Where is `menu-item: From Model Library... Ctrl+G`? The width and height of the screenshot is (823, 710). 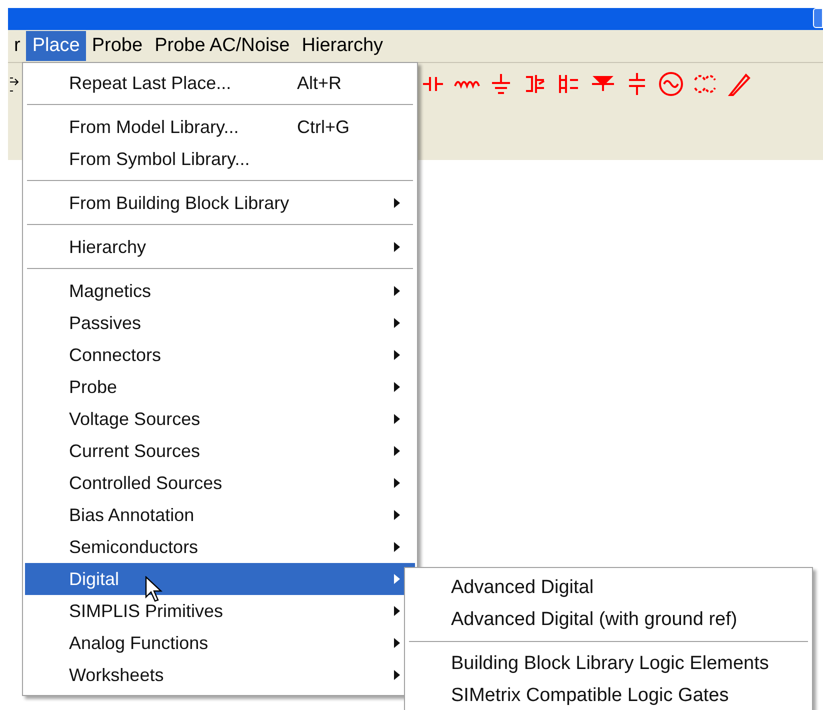
menu-item: From Model Library... Ctrl+G is located at coordinates (220, 127).